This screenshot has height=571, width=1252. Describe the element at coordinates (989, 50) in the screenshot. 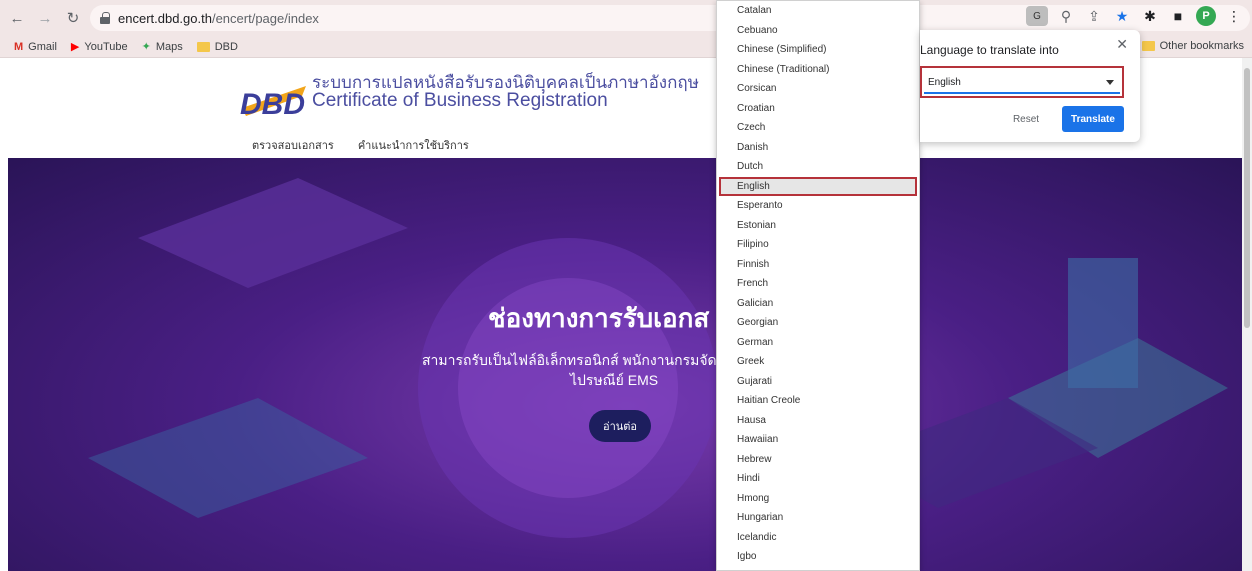

I see `translate-popup-title: Language to translate into` at that location.